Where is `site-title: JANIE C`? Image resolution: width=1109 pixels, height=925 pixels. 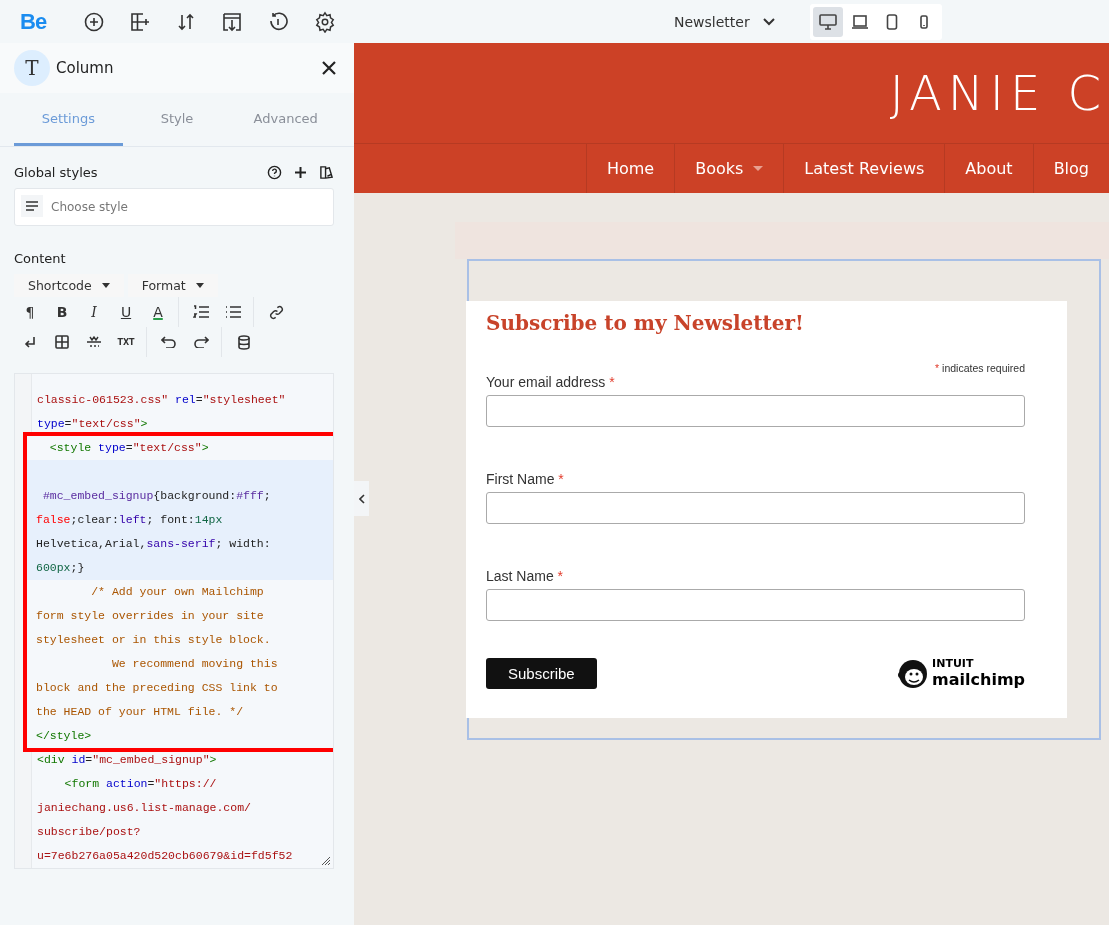 site-title: JANIE C is located at coordinates (998, 93).